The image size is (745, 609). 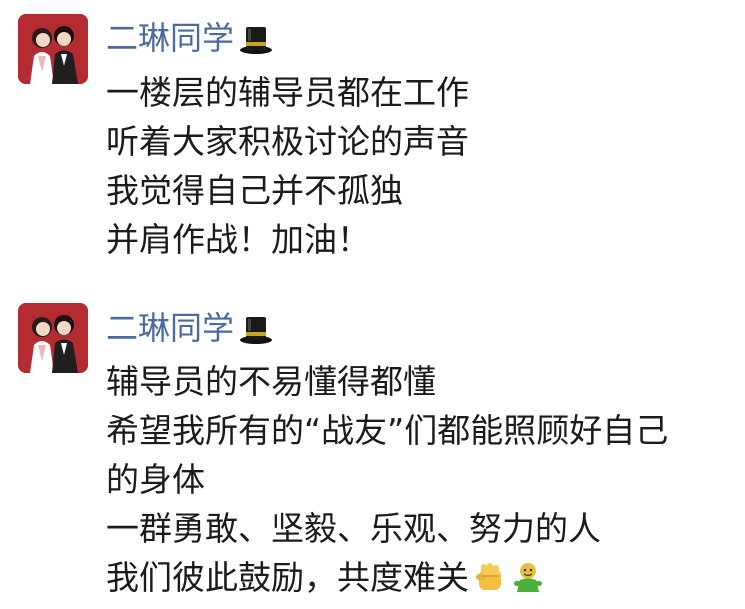 What do you see at coordinates (528, 575) in the screenshot?
I see `green-figure-icon` at bounding box center [528, 575].